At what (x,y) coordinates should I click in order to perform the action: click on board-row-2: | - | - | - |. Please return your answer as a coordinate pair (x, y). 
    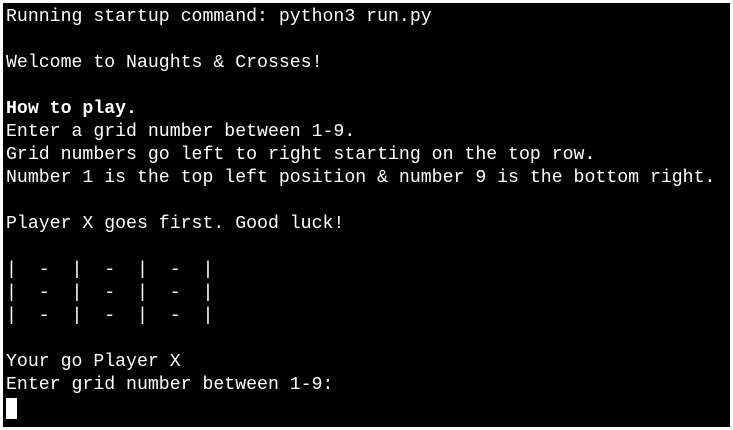
    Looking at the image, I should click on (110, 293).